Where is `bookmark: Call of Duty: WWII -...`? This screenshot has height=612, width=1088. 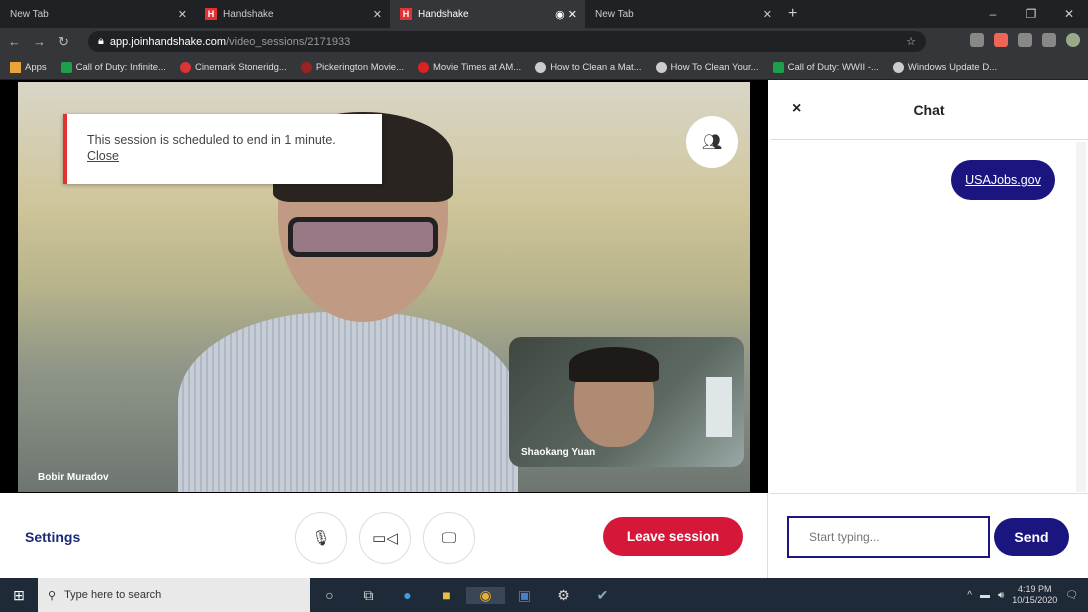
bookmark: Call of Duty: WWII -... is located at coordinates (825, 67).